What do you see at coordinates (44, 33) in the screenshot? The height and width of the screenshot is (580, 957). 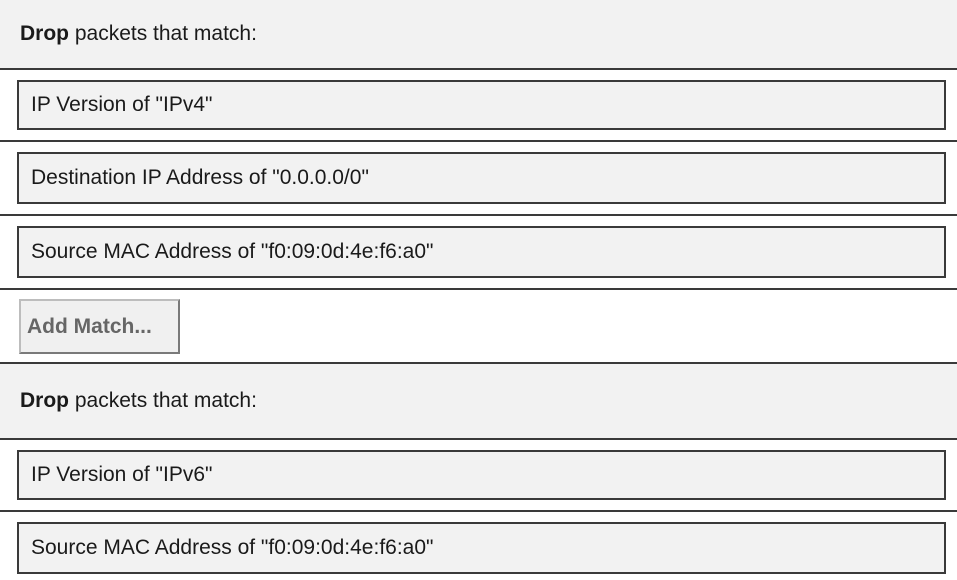 I see `rule-1-action: Drop` at bounding box center [44, 33].